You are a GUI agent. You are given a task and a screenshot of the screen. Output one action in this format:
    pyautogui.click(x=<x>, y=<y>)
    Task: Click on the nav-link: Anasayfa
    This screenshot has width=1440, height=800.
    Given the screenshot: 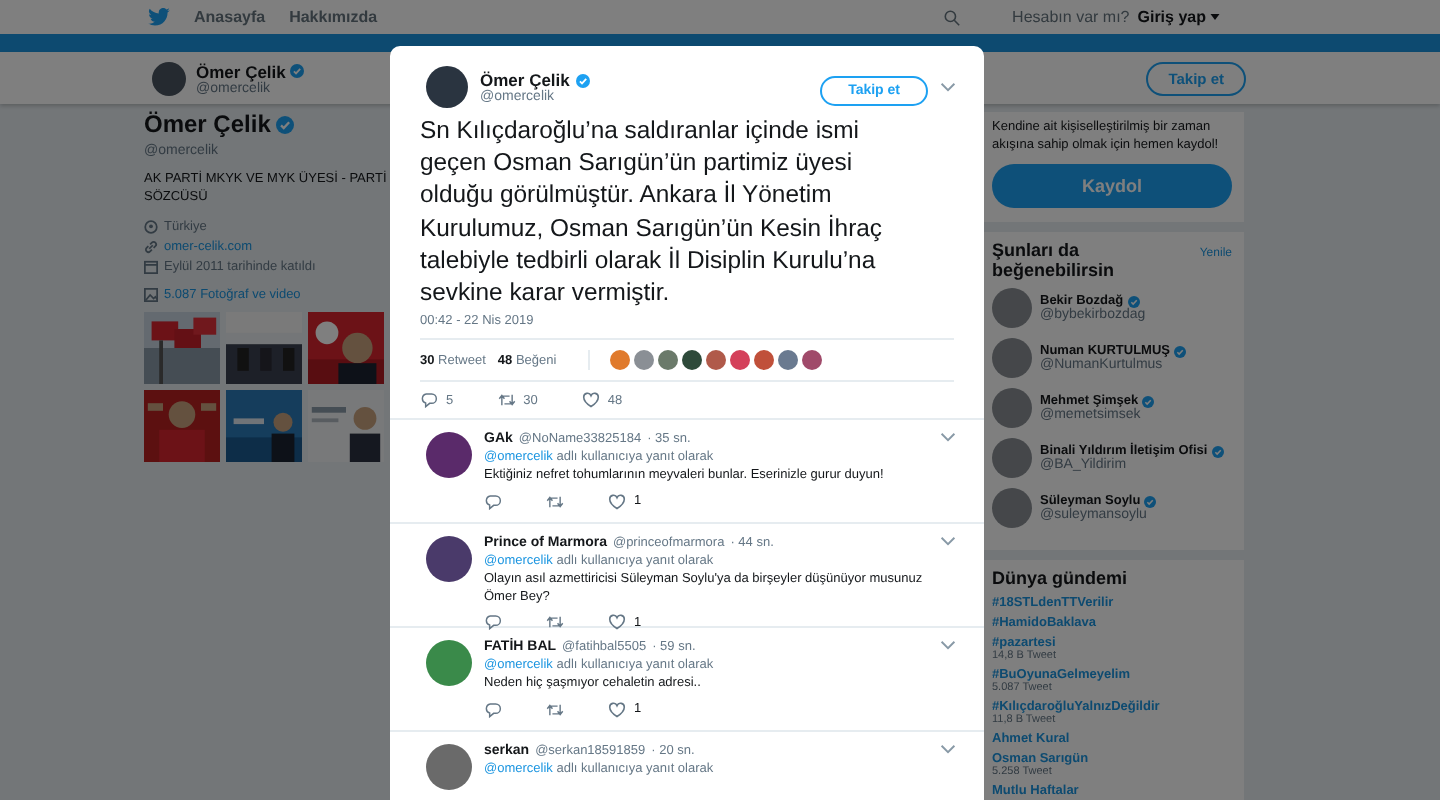 What is the action you would take?
    pyautogui.click(x=230, y=17)
    